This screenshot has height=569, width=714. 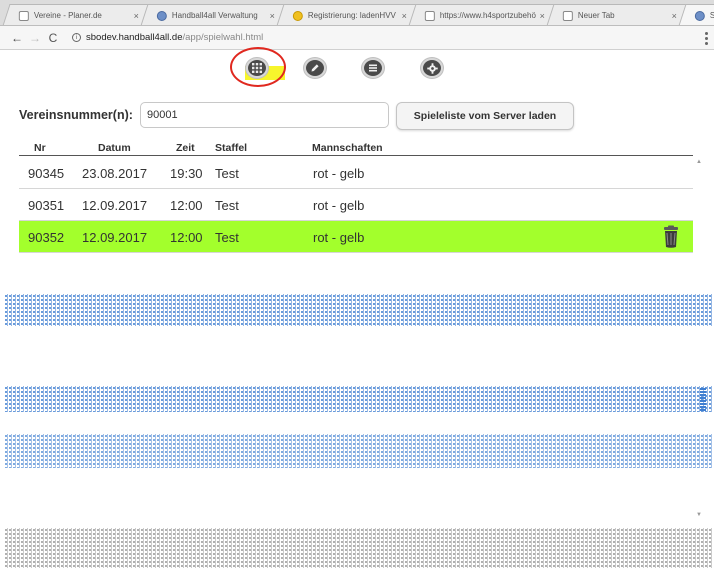 What do you see at coordinates (35, 38) in the screenshot?
I see `forward-button: →` at bounding box center [35, 38].